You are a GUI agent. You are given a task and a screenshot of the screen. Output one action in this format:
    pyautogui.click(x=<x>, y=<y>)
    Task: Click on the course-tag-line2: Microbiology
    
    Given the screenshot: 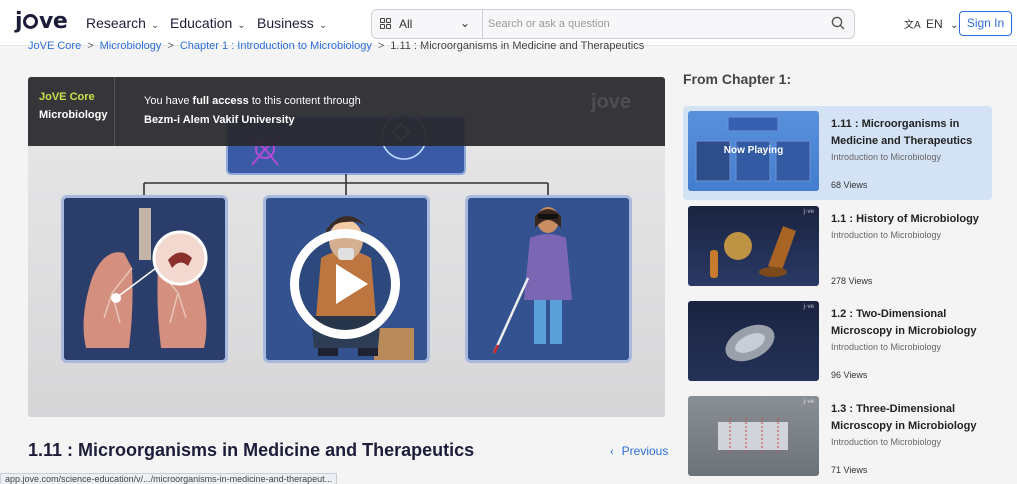 What is the action you would take?
    pyautogui.click(x=73, y=115)
    